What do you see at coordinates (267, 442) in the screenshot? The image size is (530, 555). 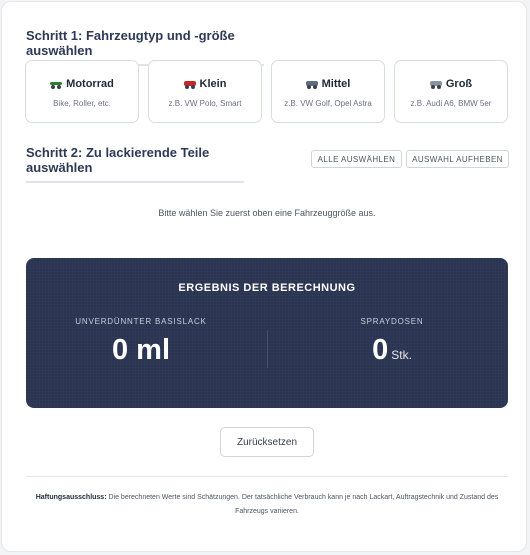 I see `reset-button: Zurücksetzen` at bounding box center [267, 442].